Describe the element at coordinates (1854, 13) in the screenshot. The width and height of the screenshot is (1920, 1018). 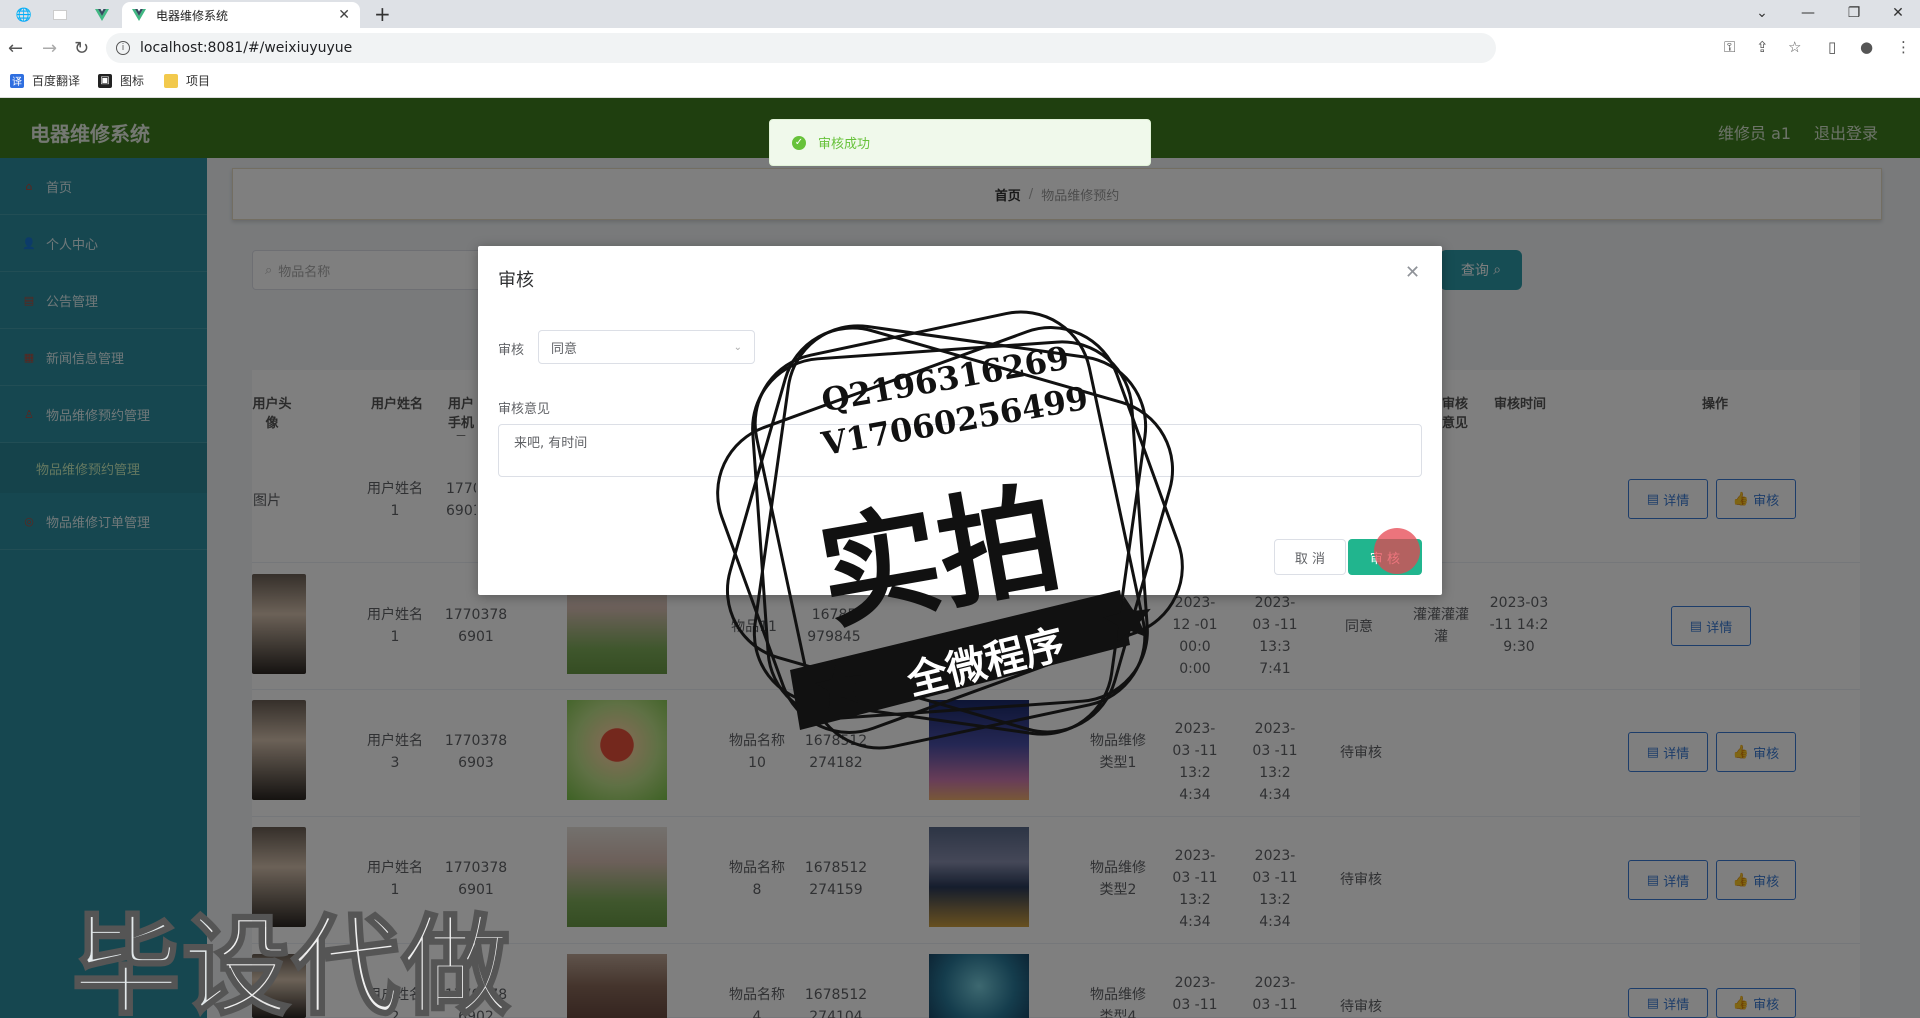
I see `restore-button: ❐` at that location.